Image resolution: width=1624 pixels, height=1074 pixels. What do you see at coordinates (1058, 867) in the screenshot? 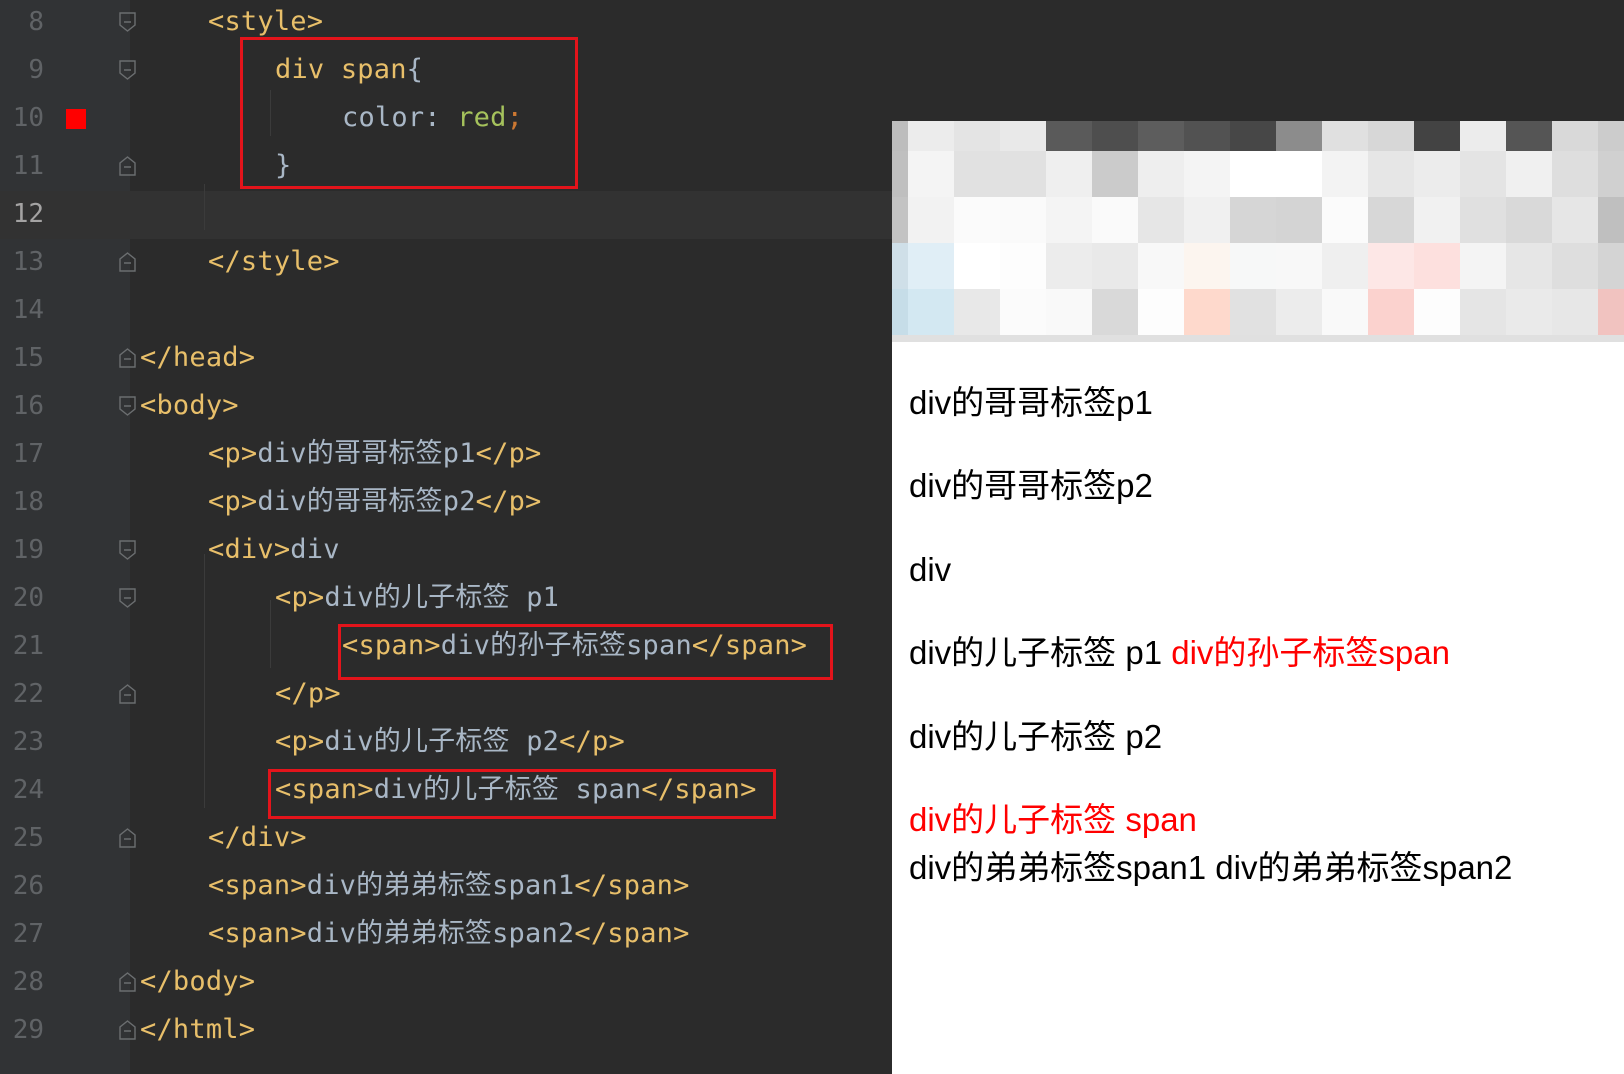
I see `rendered-sibling-span1: div的弟弟标签span1` at bounding box center [1058, 867].